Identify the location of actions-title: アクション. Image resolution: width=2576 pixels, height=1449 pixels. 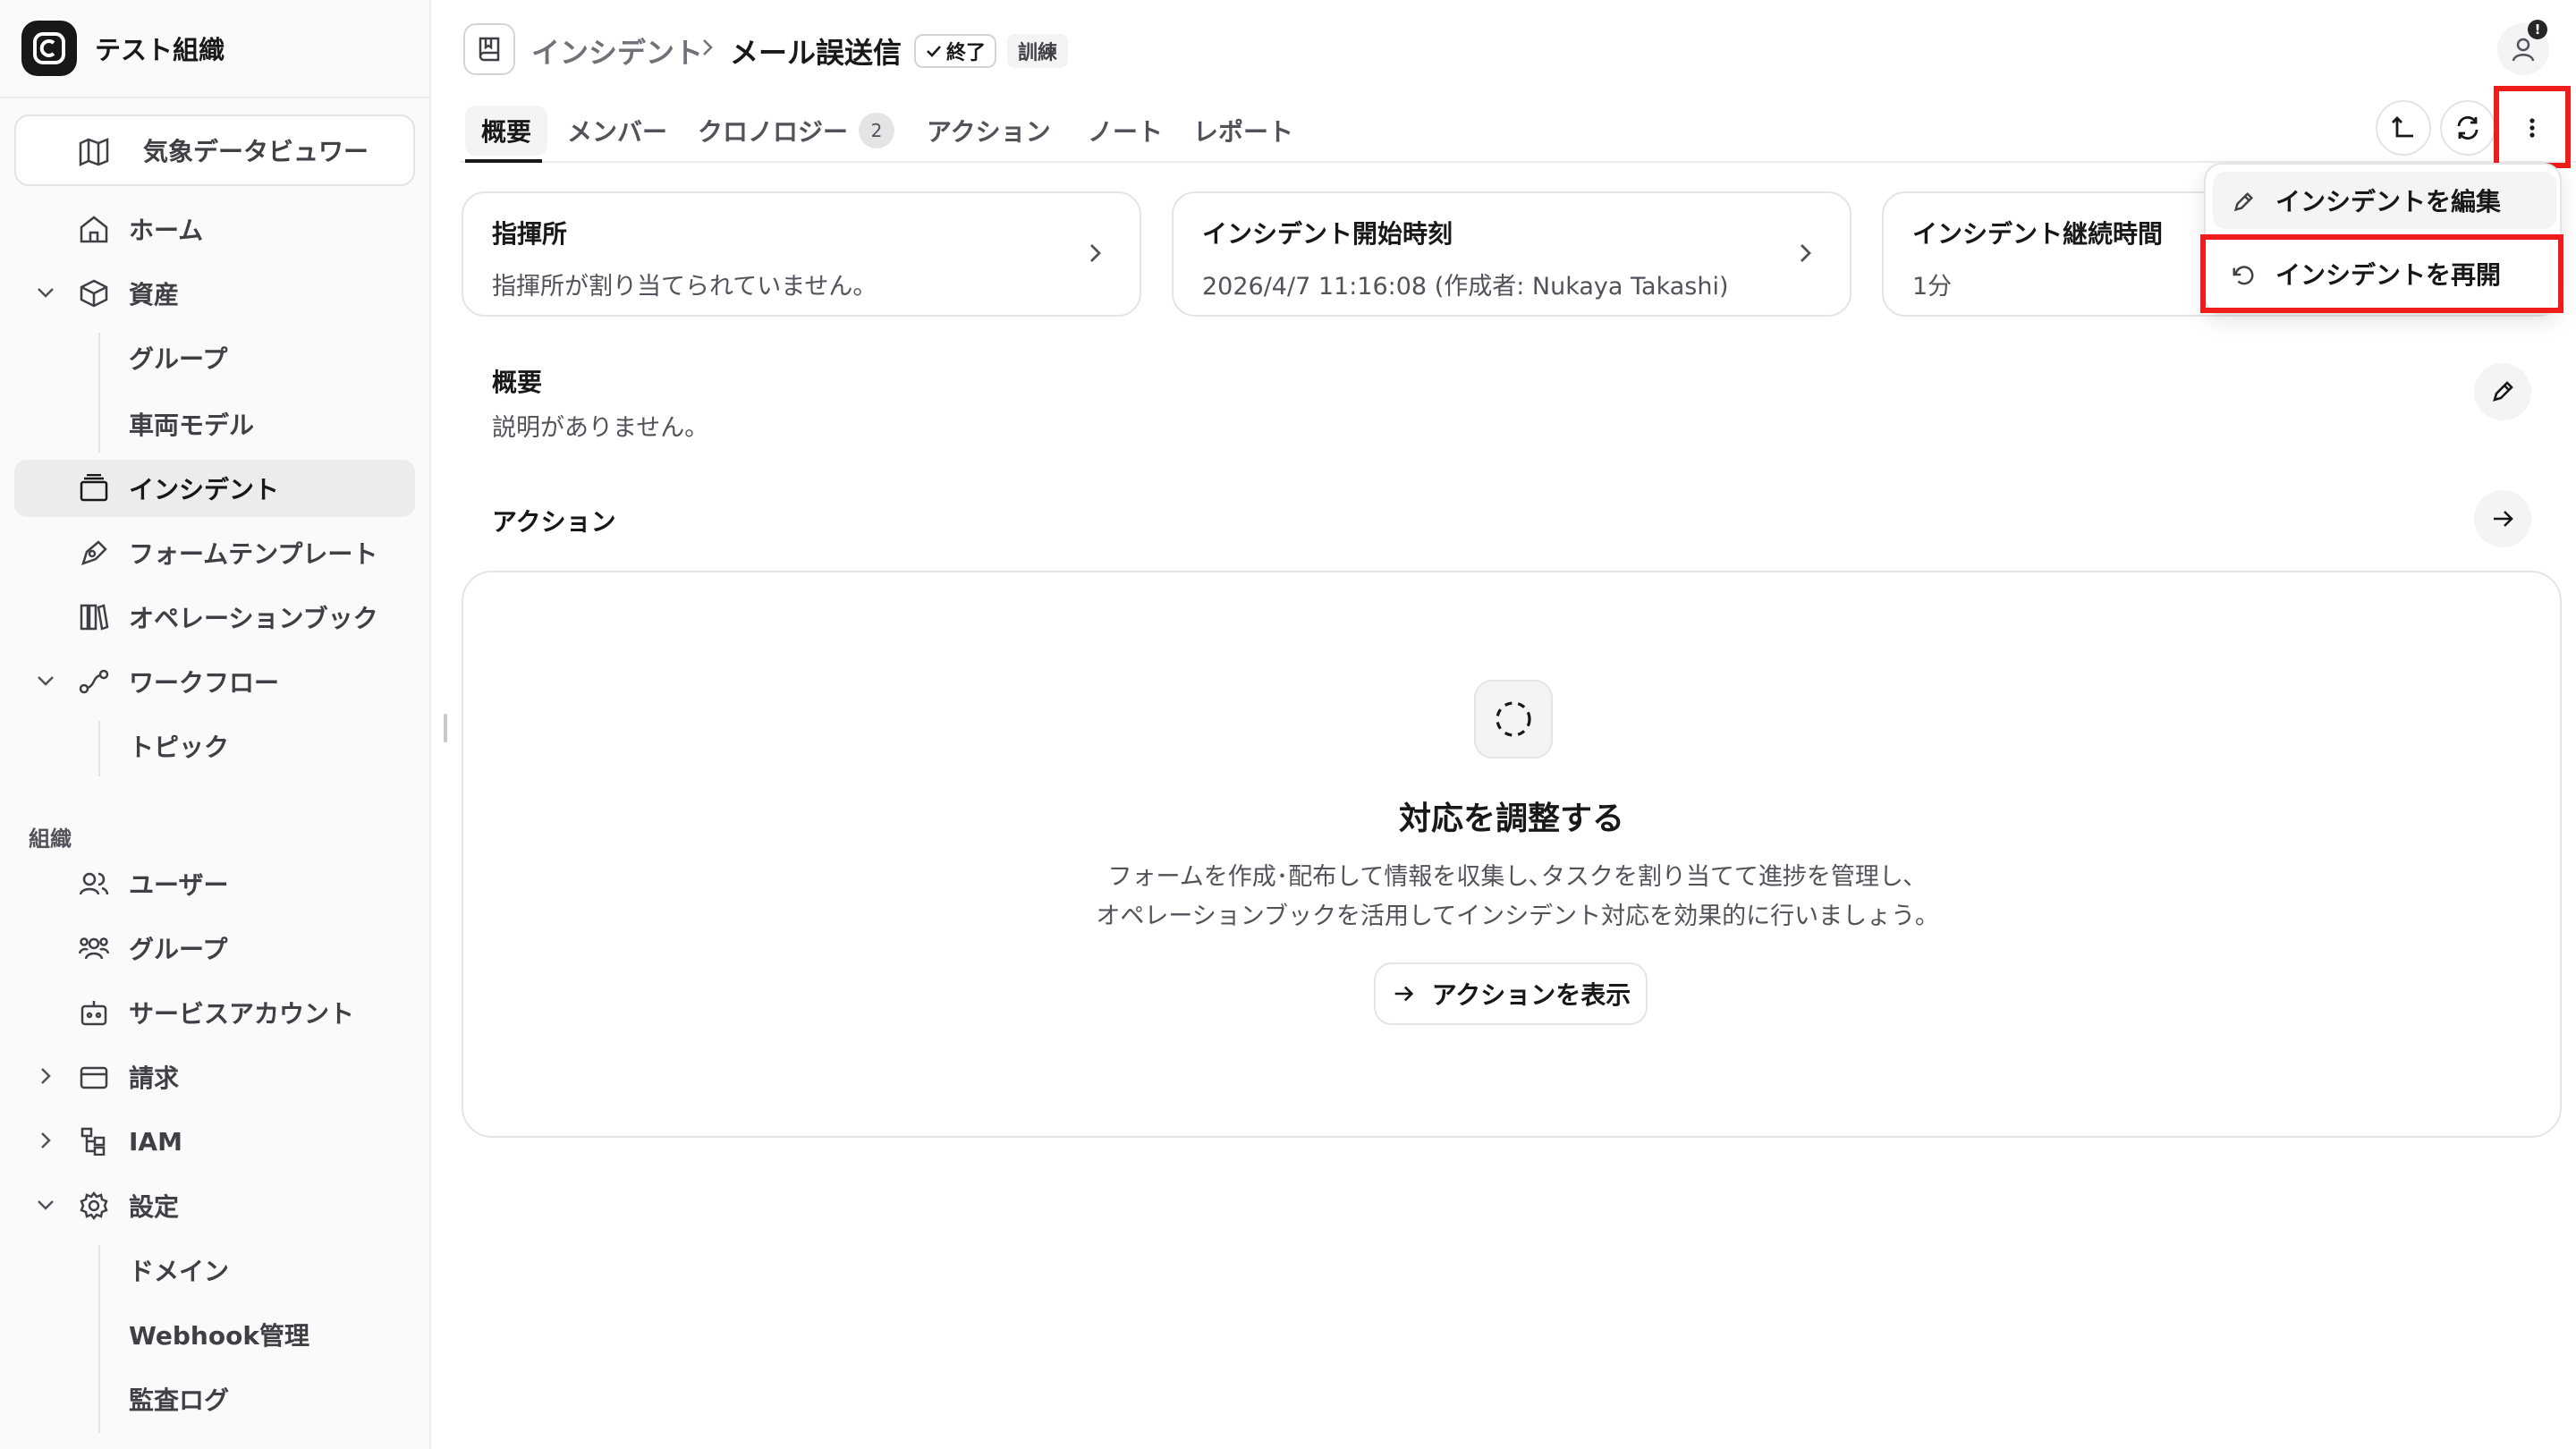
(554, 522).